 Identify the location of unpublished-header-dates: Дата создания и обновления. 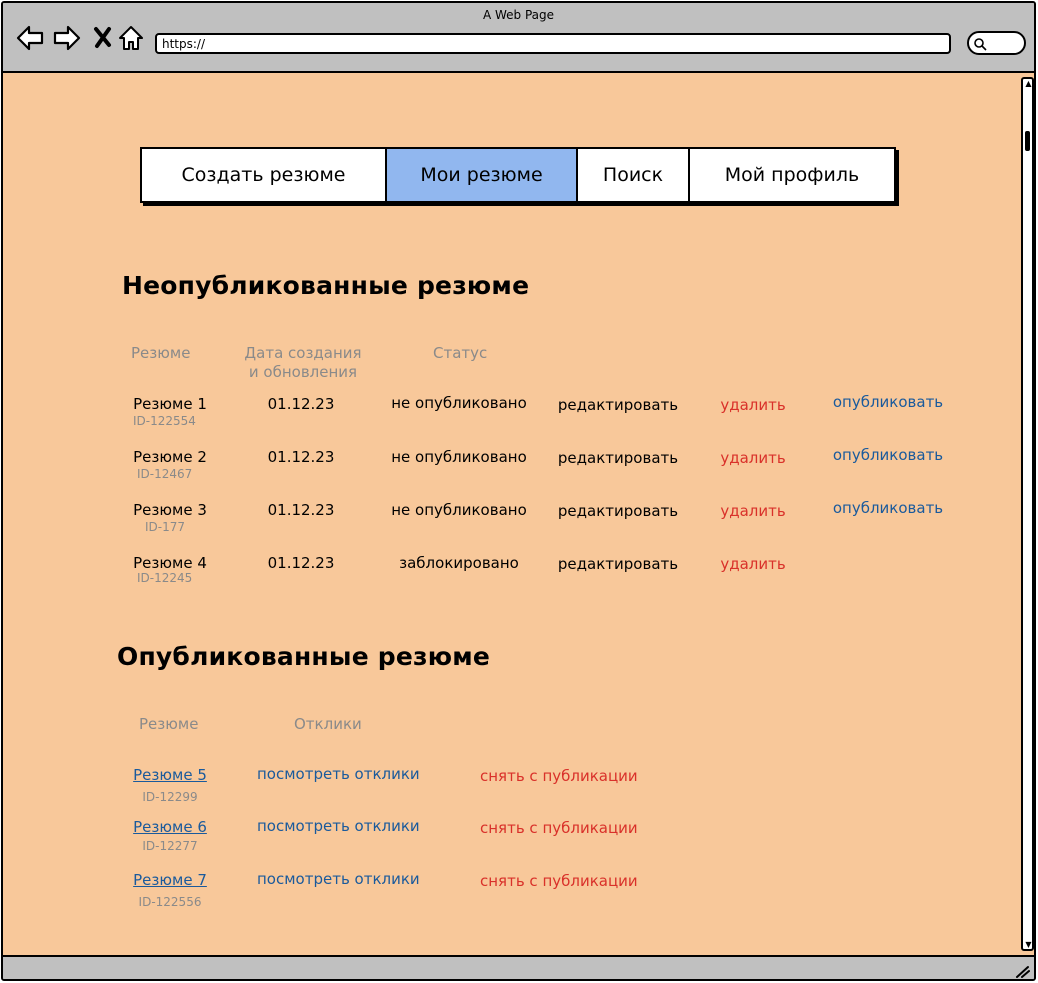
(303, 363).